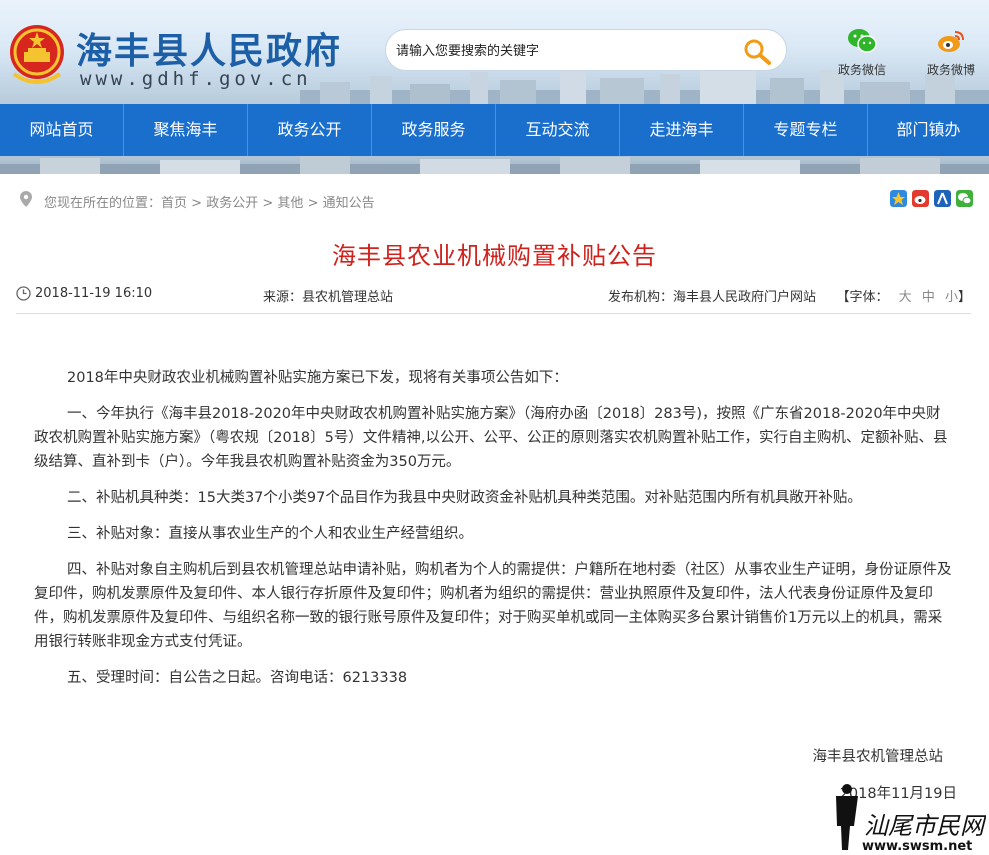 This screenshot has width=989, height=855. Describe the element at coordinates (806, 130) in the screenshot. I see `nav-item-topics: 专题专栏` at that location.